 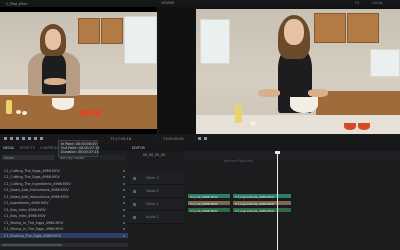 I want to click on timeline-ruler, so click(x=292, y=155).